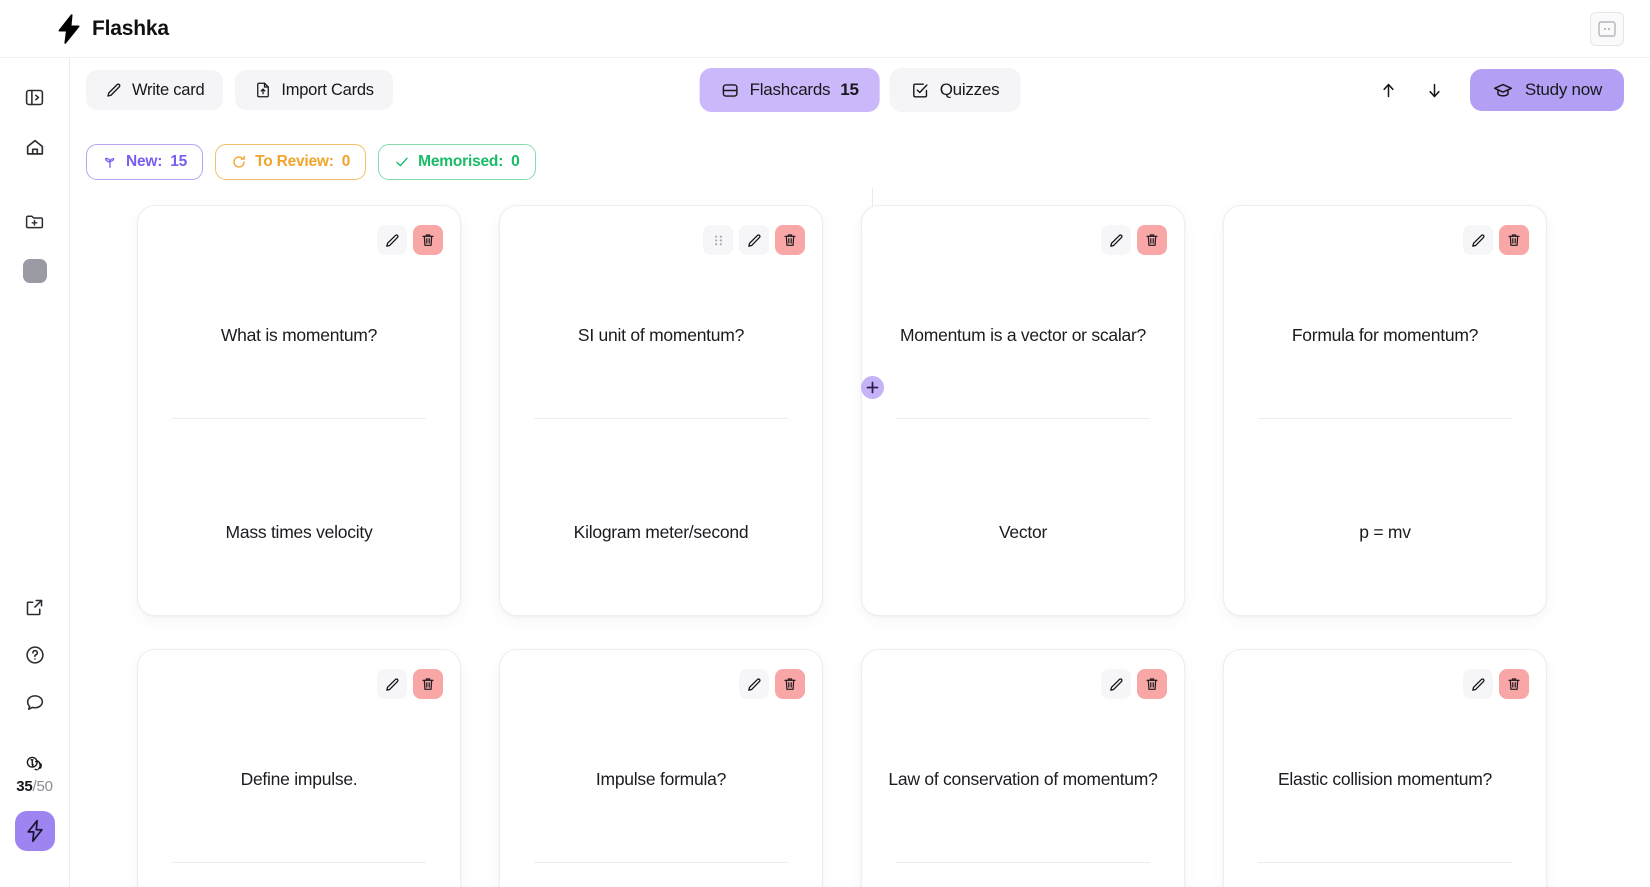 The width and height of the screenshot is (1650, 887). Describe the element at coordinates (1385, 410) in the screenshot. I see `flashcard: Formula for momentum? p = mv` at that location.